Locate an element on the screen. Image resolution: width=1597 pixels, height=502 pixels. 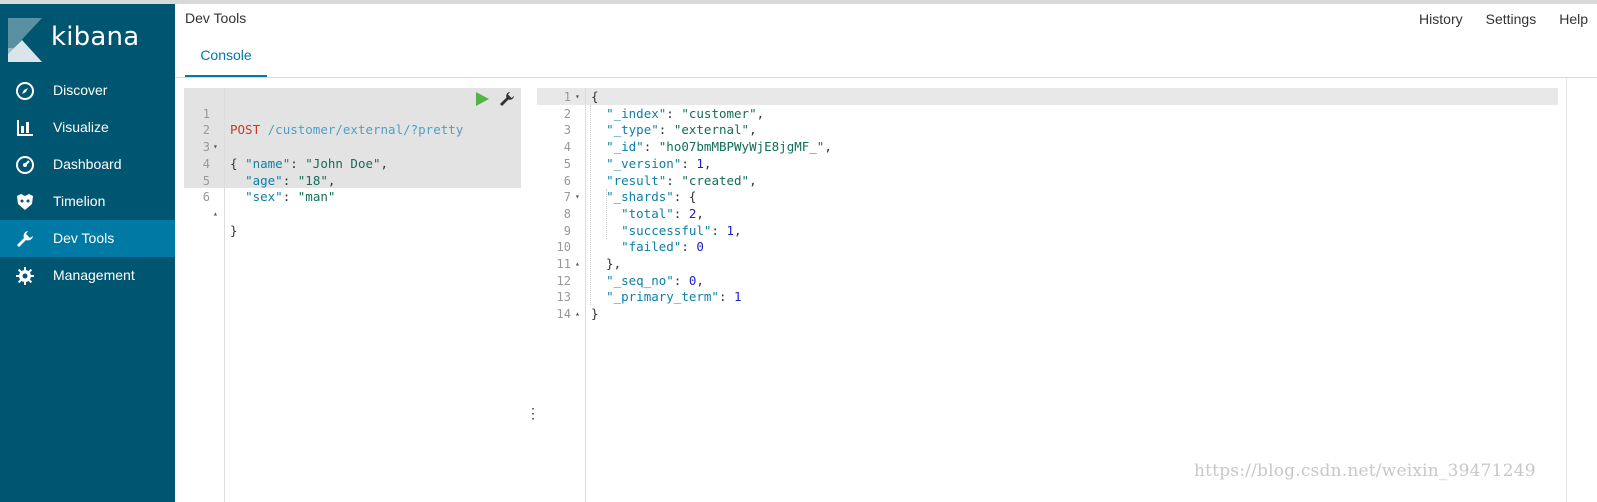
request-path: /customer/external/?pretty is located at coordinates (365, 130).